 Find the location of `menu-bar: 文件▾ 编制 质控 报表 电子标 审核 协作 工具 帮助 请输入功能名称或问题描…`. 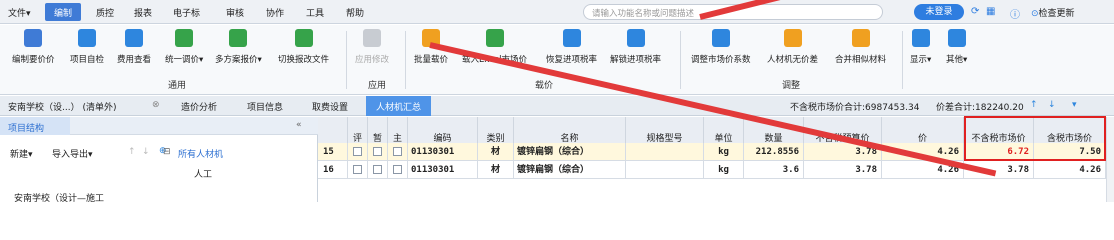

menu-bar: 文件▾ 编制 质控 报表 电子标 审核 协作 工具 帮助 请输入功能名称或问题描… is located at coordinates (557, 12).